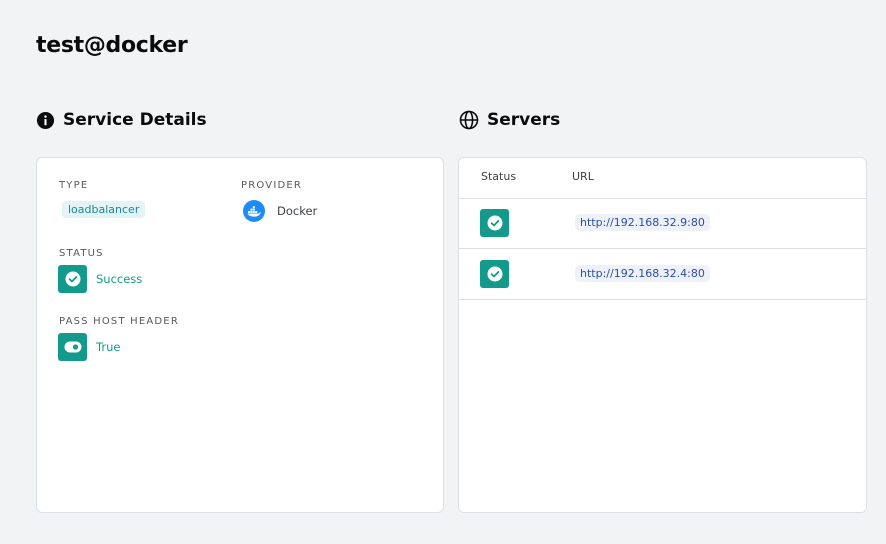  Describe the element at coordinates (642, 222) in the screenshot. I see `server-url-link: http://192.168.32.9:80` at that location.